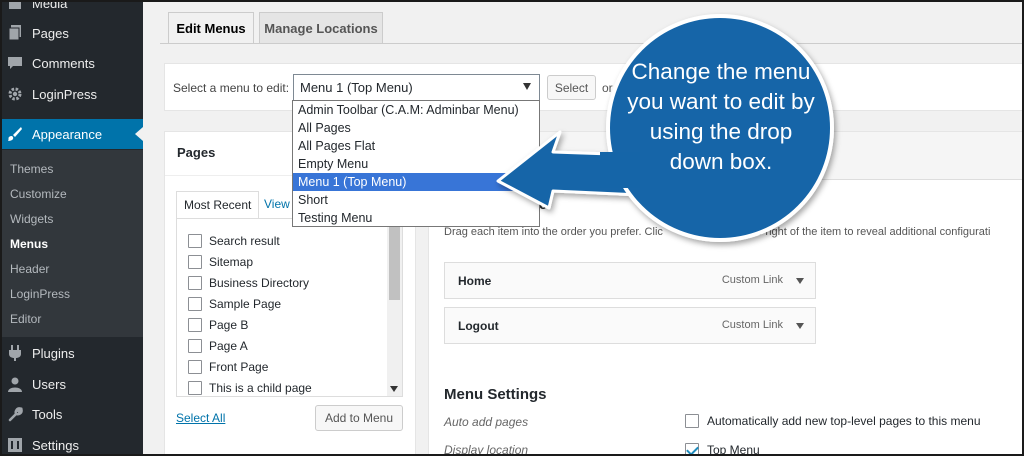 The width and height of the screenshot is (1024, 456). I want to click on scrollbar-thumb, so click(394, 261).